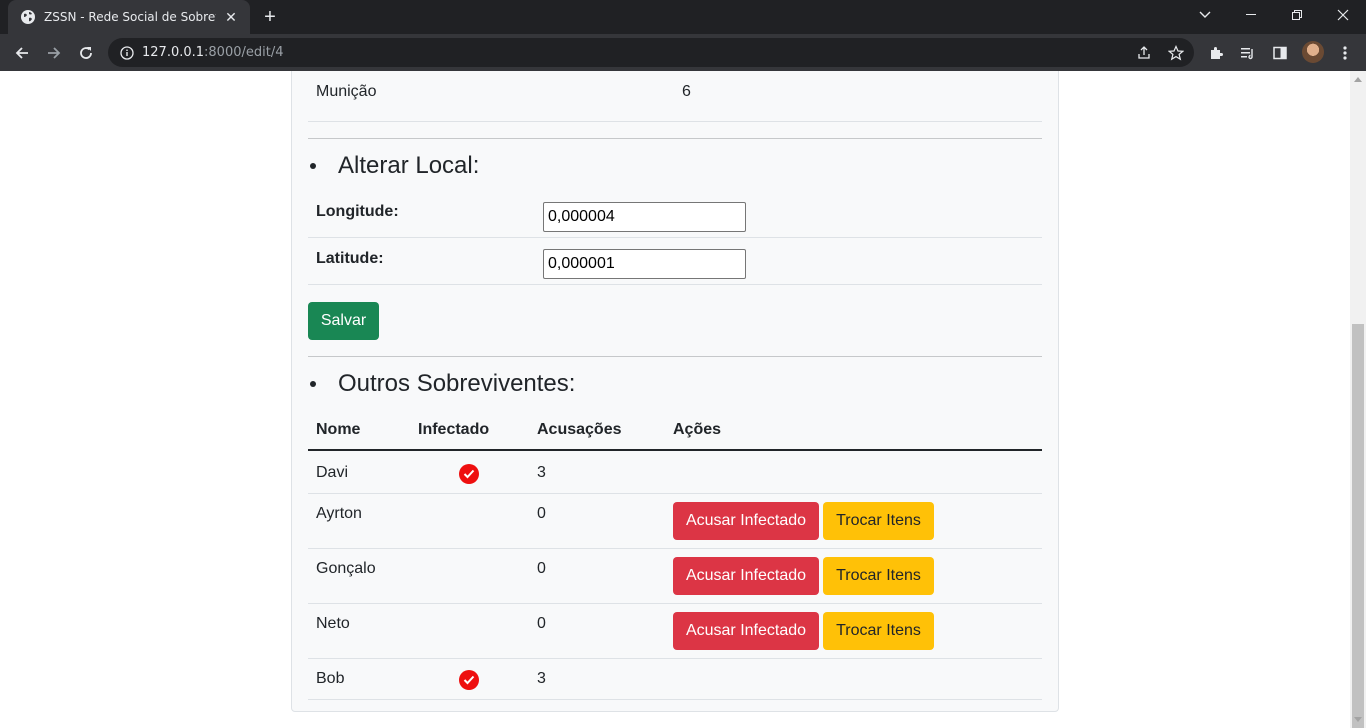 The width and height of the screenshot is (1366, 728). Describe the element at coordinates (683, 17) in the screenshot. I see `browser-tabstrip: ZSSN - Rede Social de Sobreviventes ✕ +` at that location.